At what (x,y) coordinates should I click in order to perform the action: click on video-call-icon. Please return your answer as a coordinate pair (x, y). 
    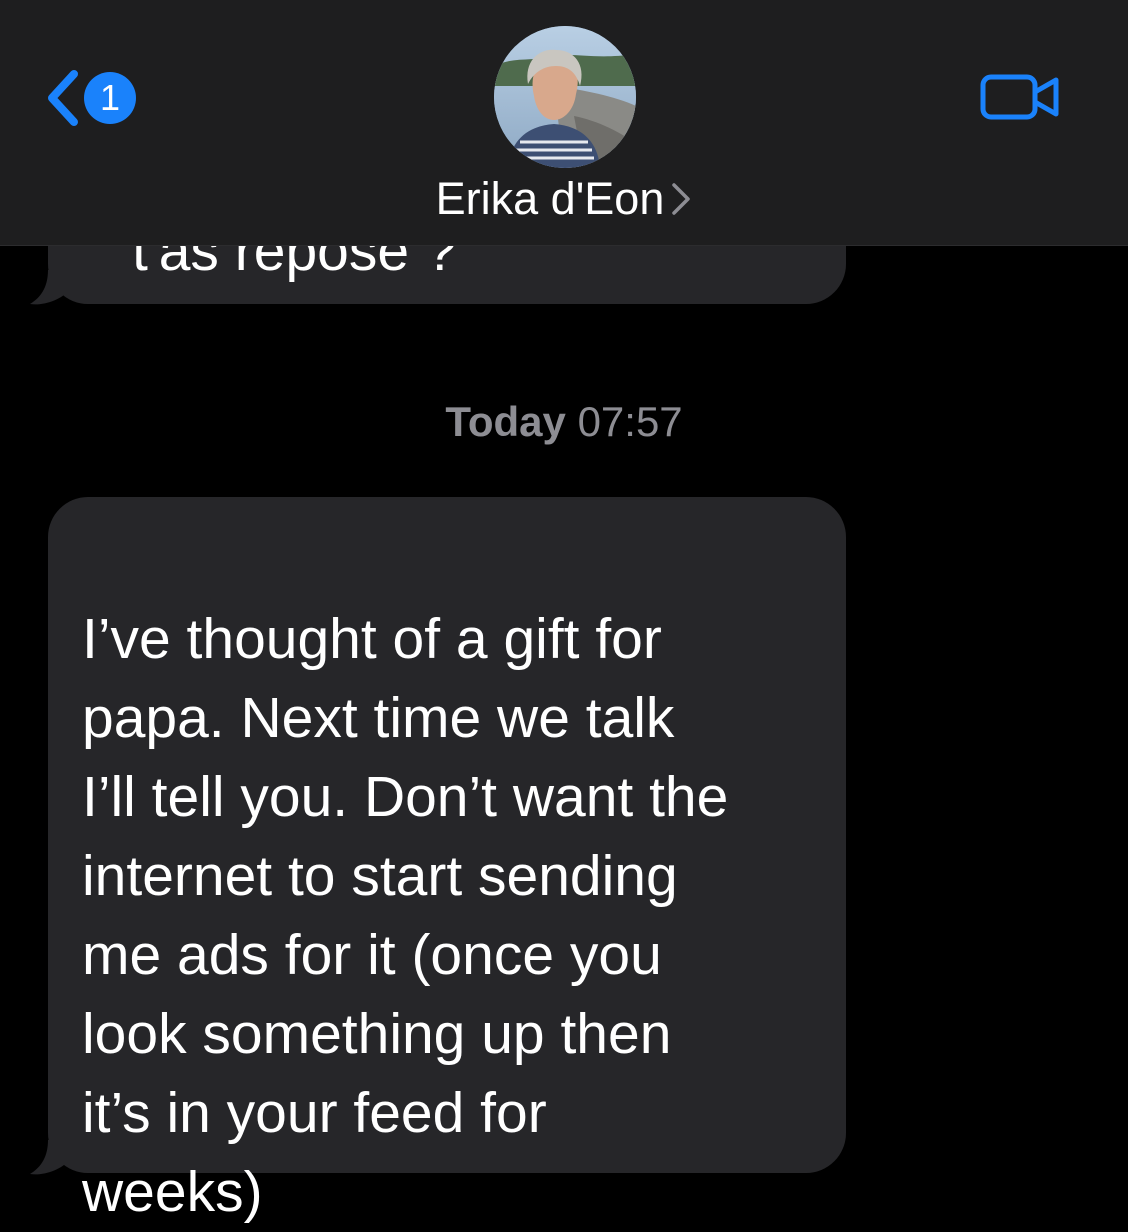
    Looking at the image, I should click on (1020, 97).